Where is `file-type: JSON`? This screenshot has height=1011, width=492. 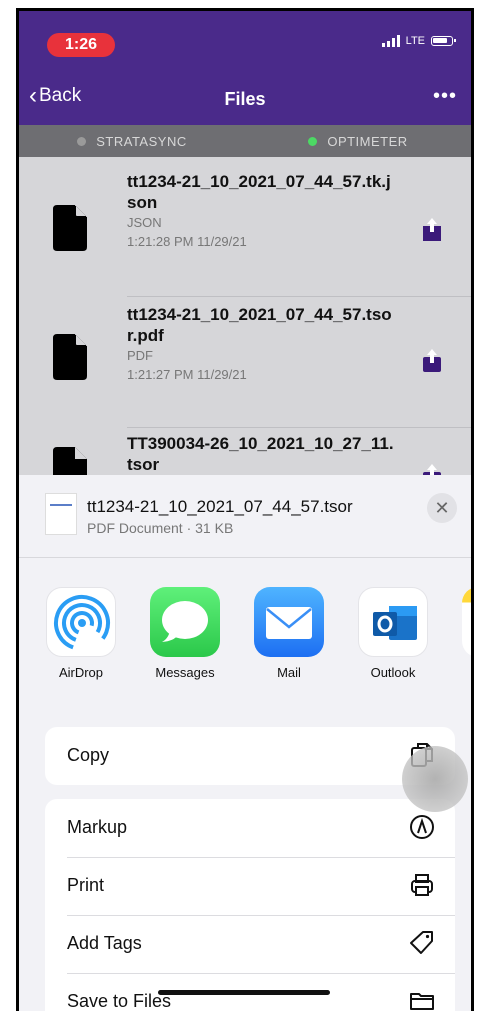
file-type: JSON is located at coordinates (144, 222).